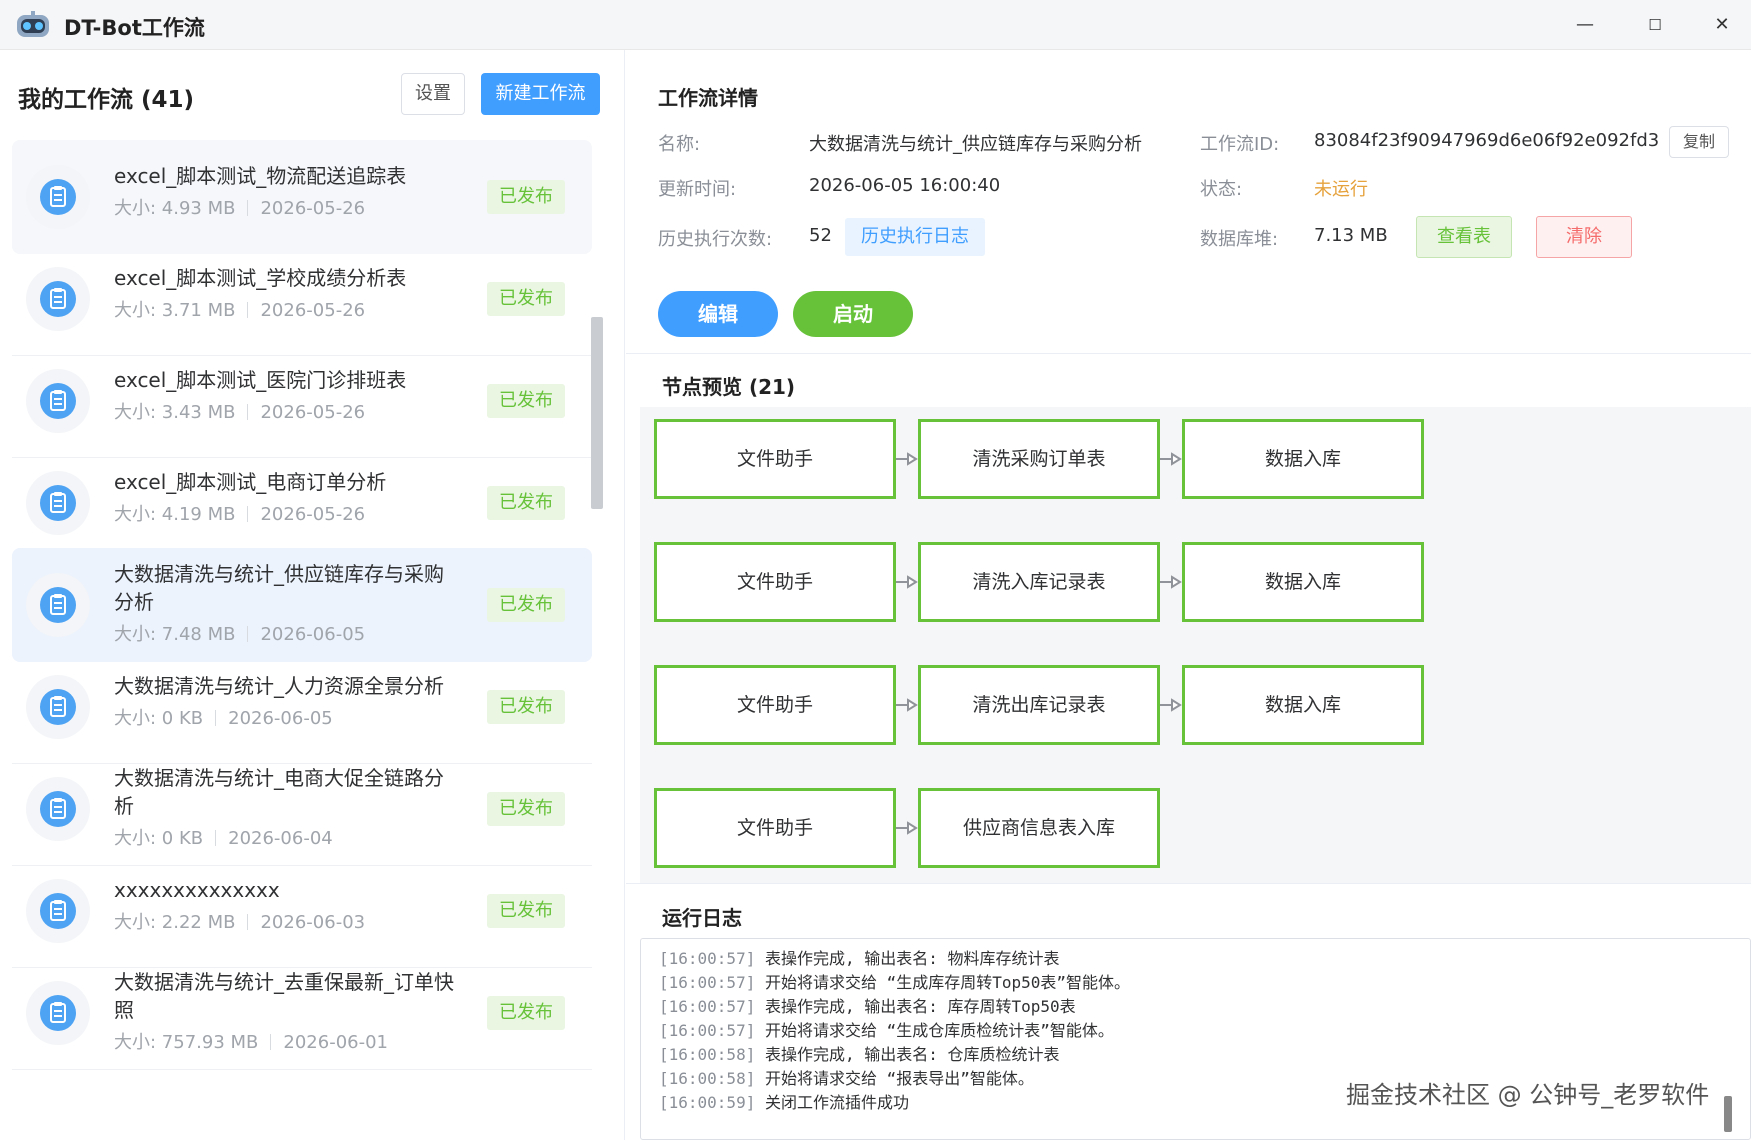  What do you see at coordinates (853, 314) in the screenshot?
I see `start-button: 启动` at bounding box center [853, 314].